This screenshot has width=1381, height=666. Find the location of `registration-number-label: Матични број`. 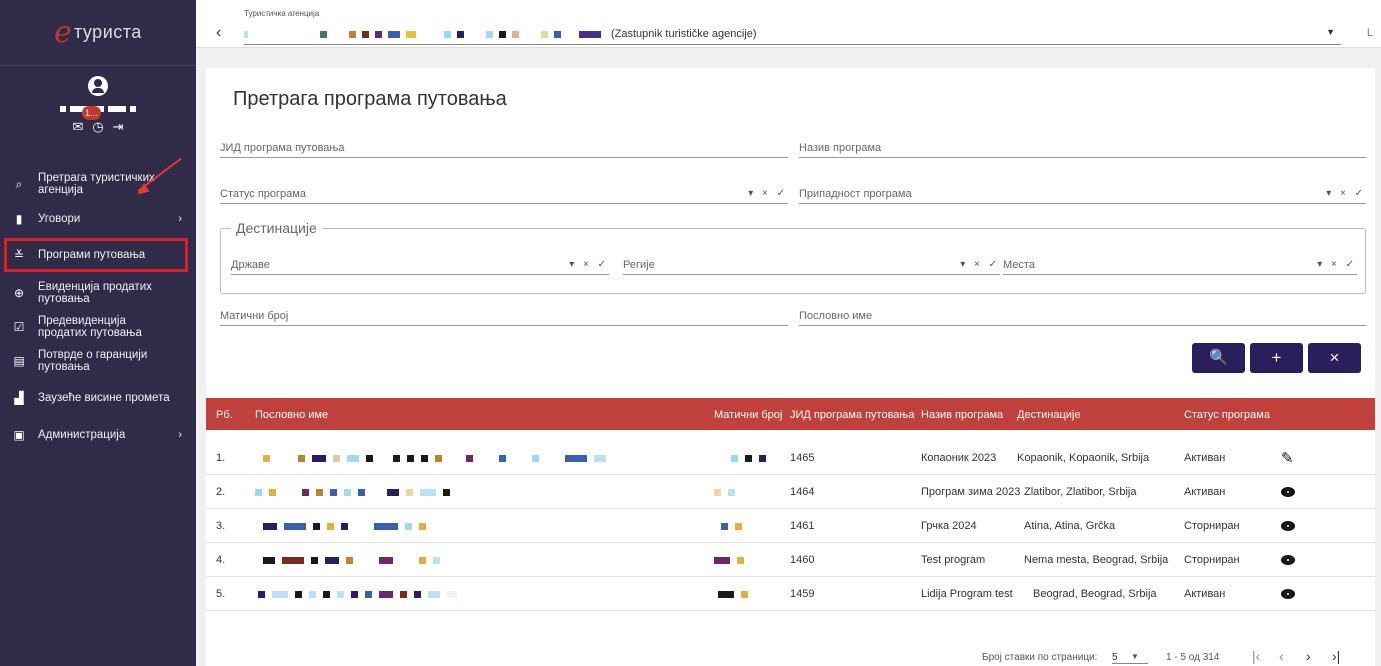

registration-number-label: Матични број is located at coordinates (254, 316).